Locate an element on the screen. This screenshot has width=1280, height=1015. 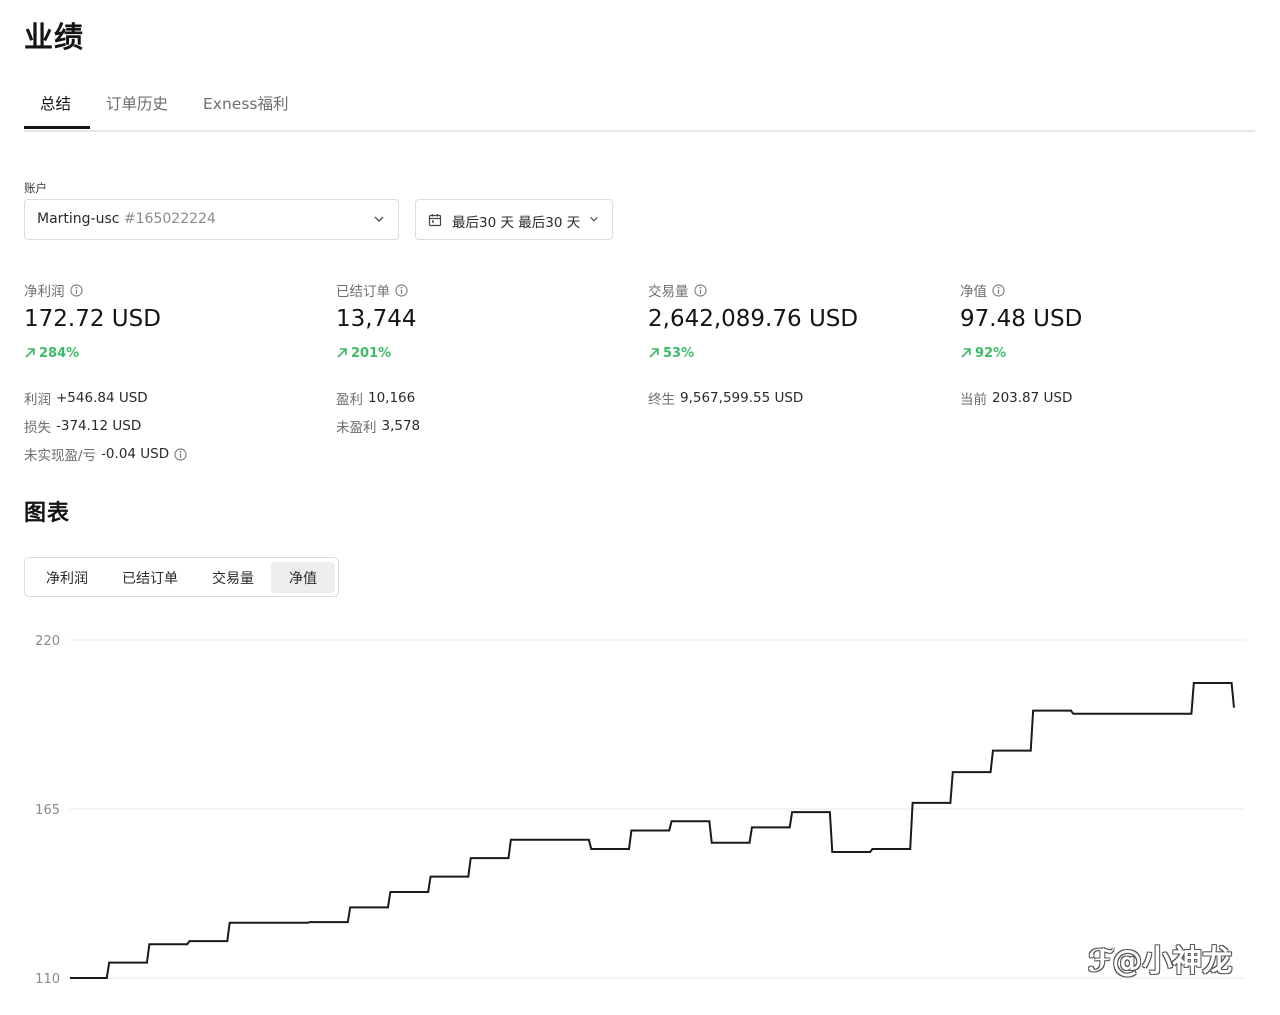
detail-value: -374.12 USD is located at coordinates (99, 426).